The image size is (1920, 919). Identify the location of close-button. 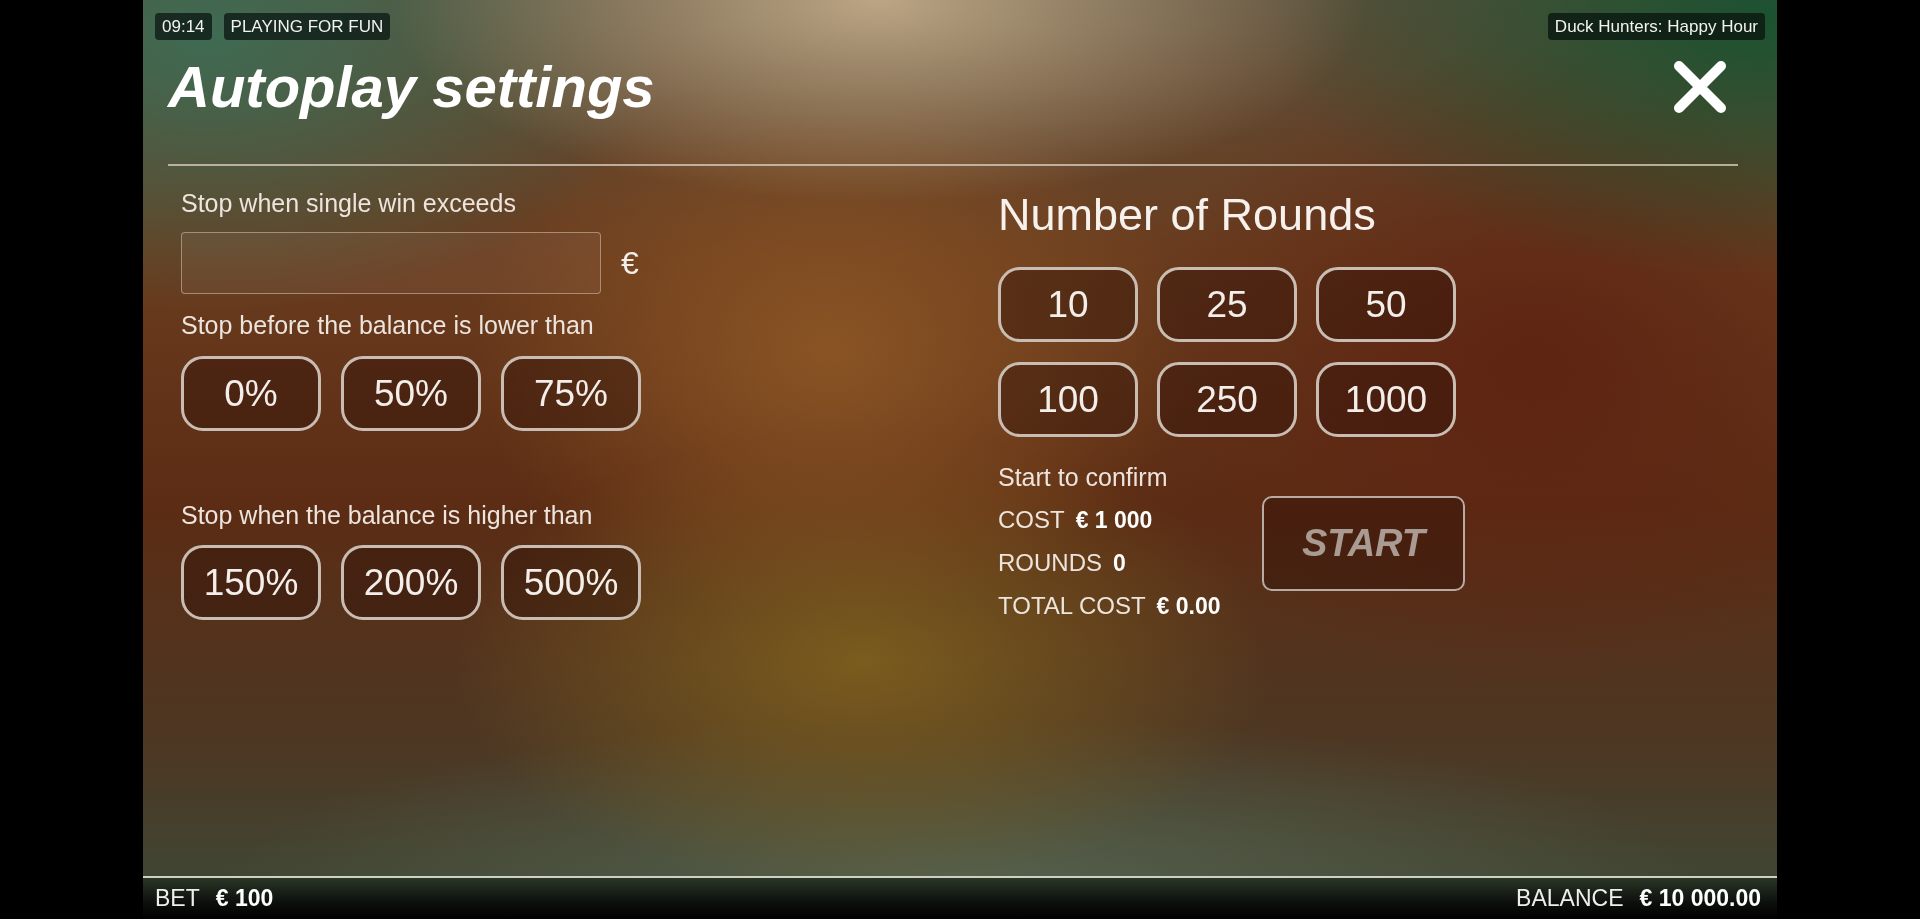
(1700, 87).